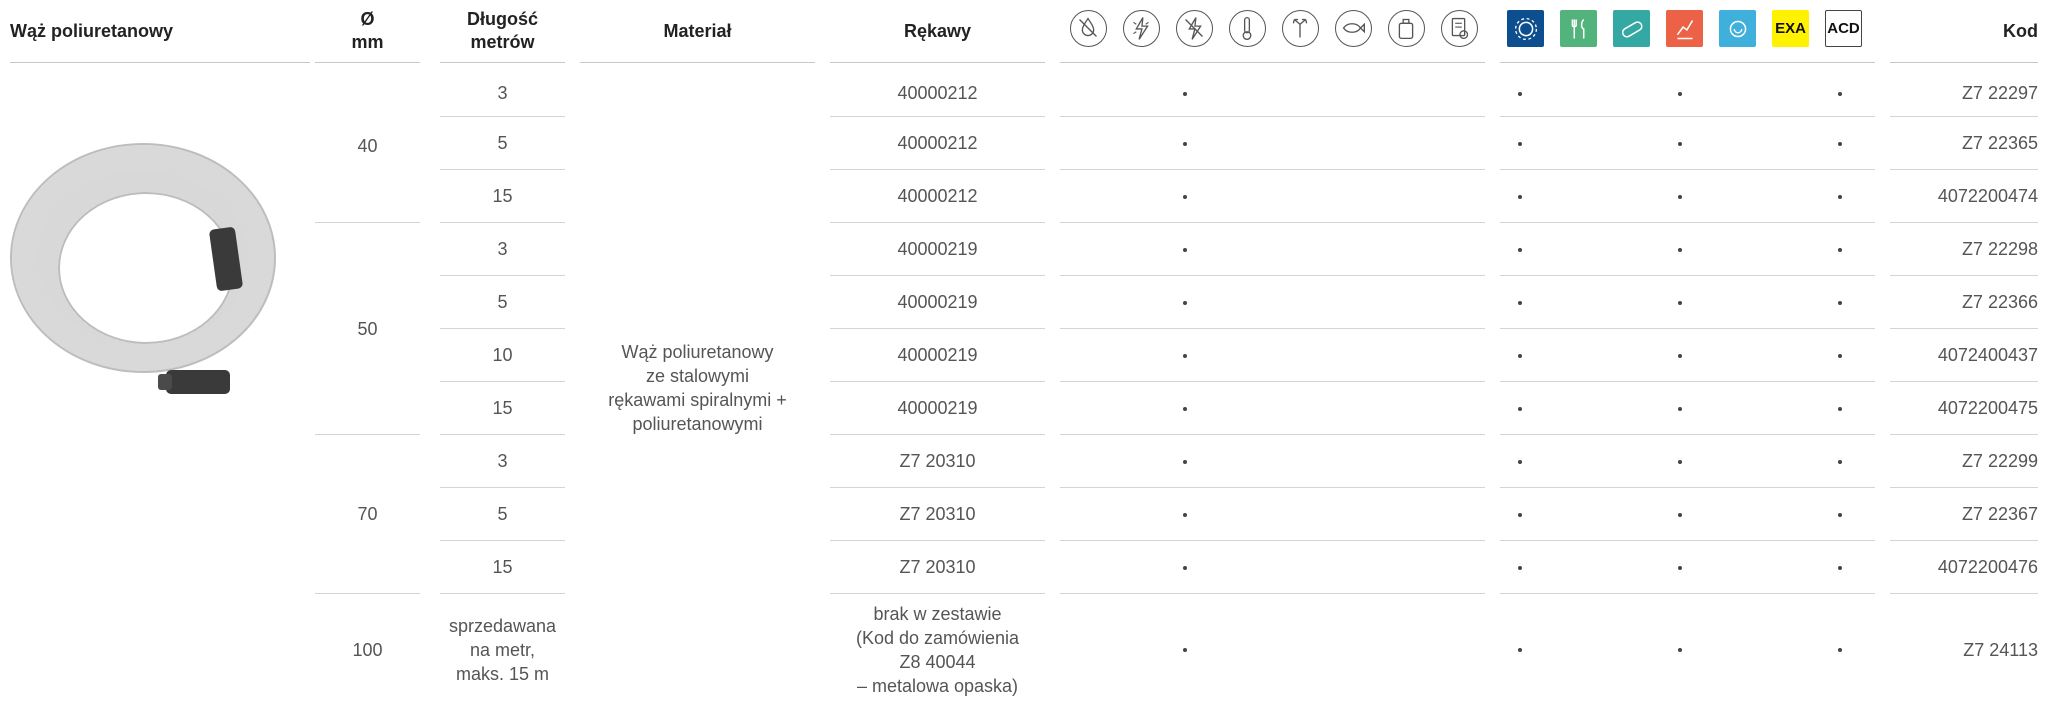  I want to click on code-cell: Z7 22365, so click(1964, 143).